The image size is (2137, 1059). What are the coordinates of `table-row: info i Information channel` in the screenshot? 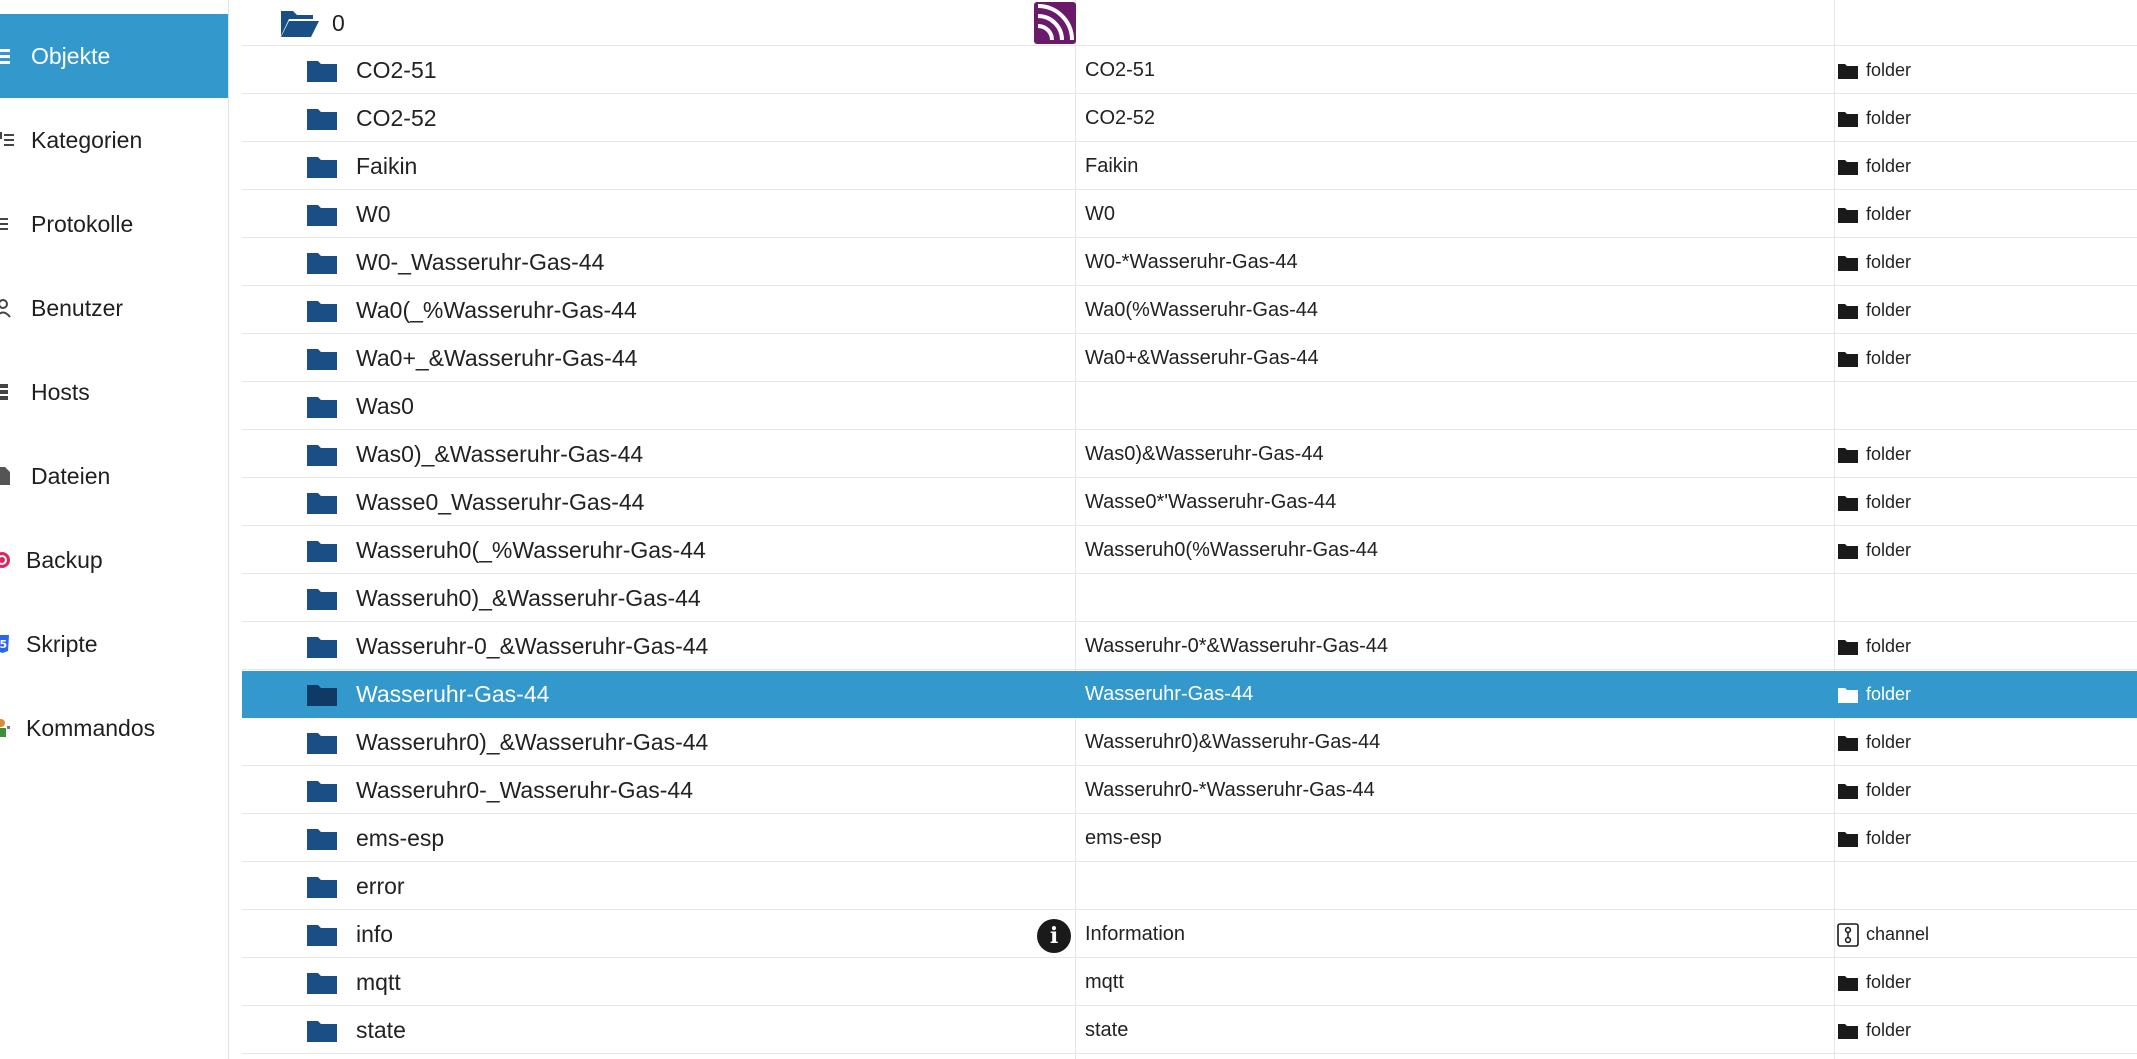 It's located at (1189, 934).